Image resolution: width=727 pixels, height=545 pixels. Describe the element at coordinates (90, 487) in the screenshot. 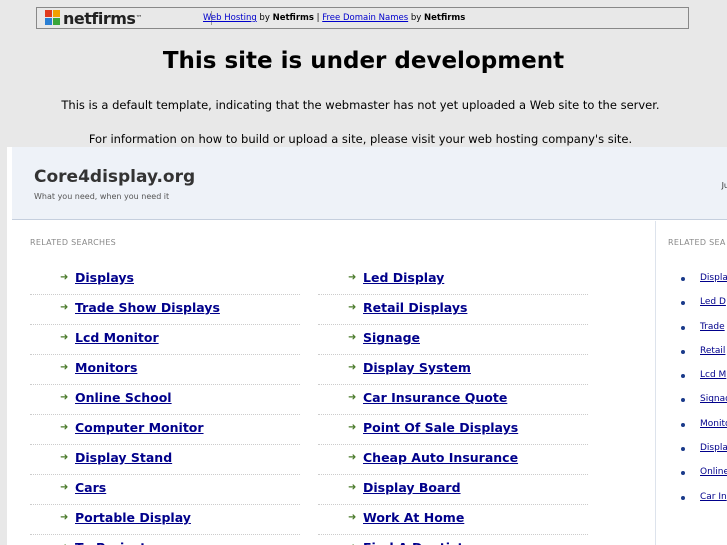

I see `search-link: Cars` at that location.